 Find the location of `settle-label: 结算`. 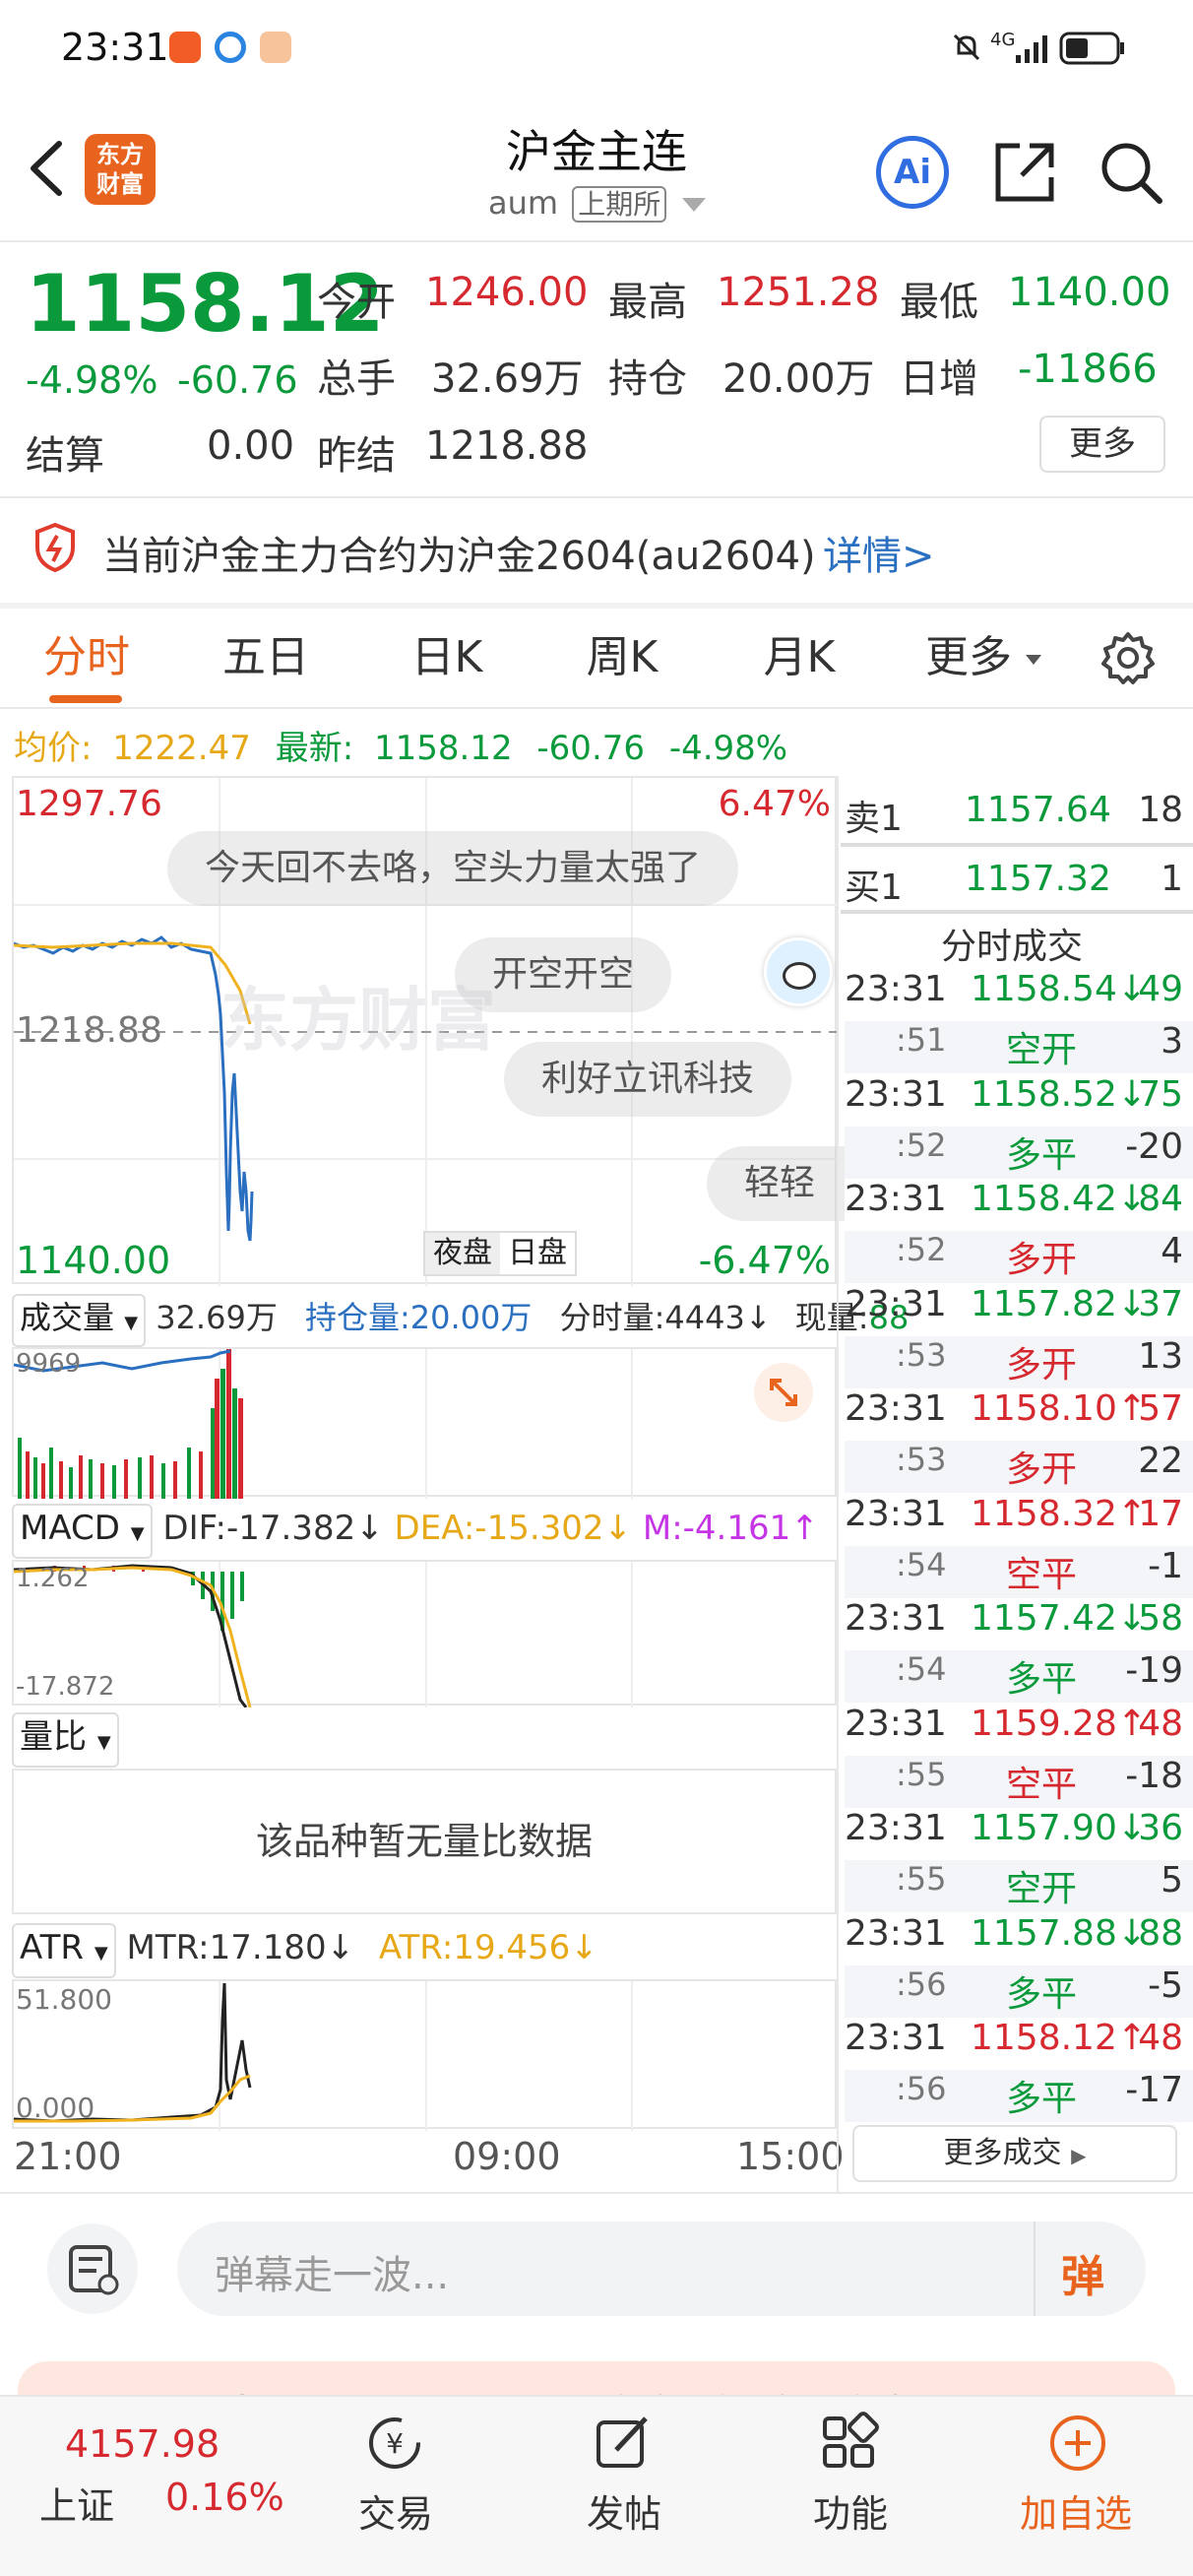

settle-label: 结算 is located at coordinates (65, 456).